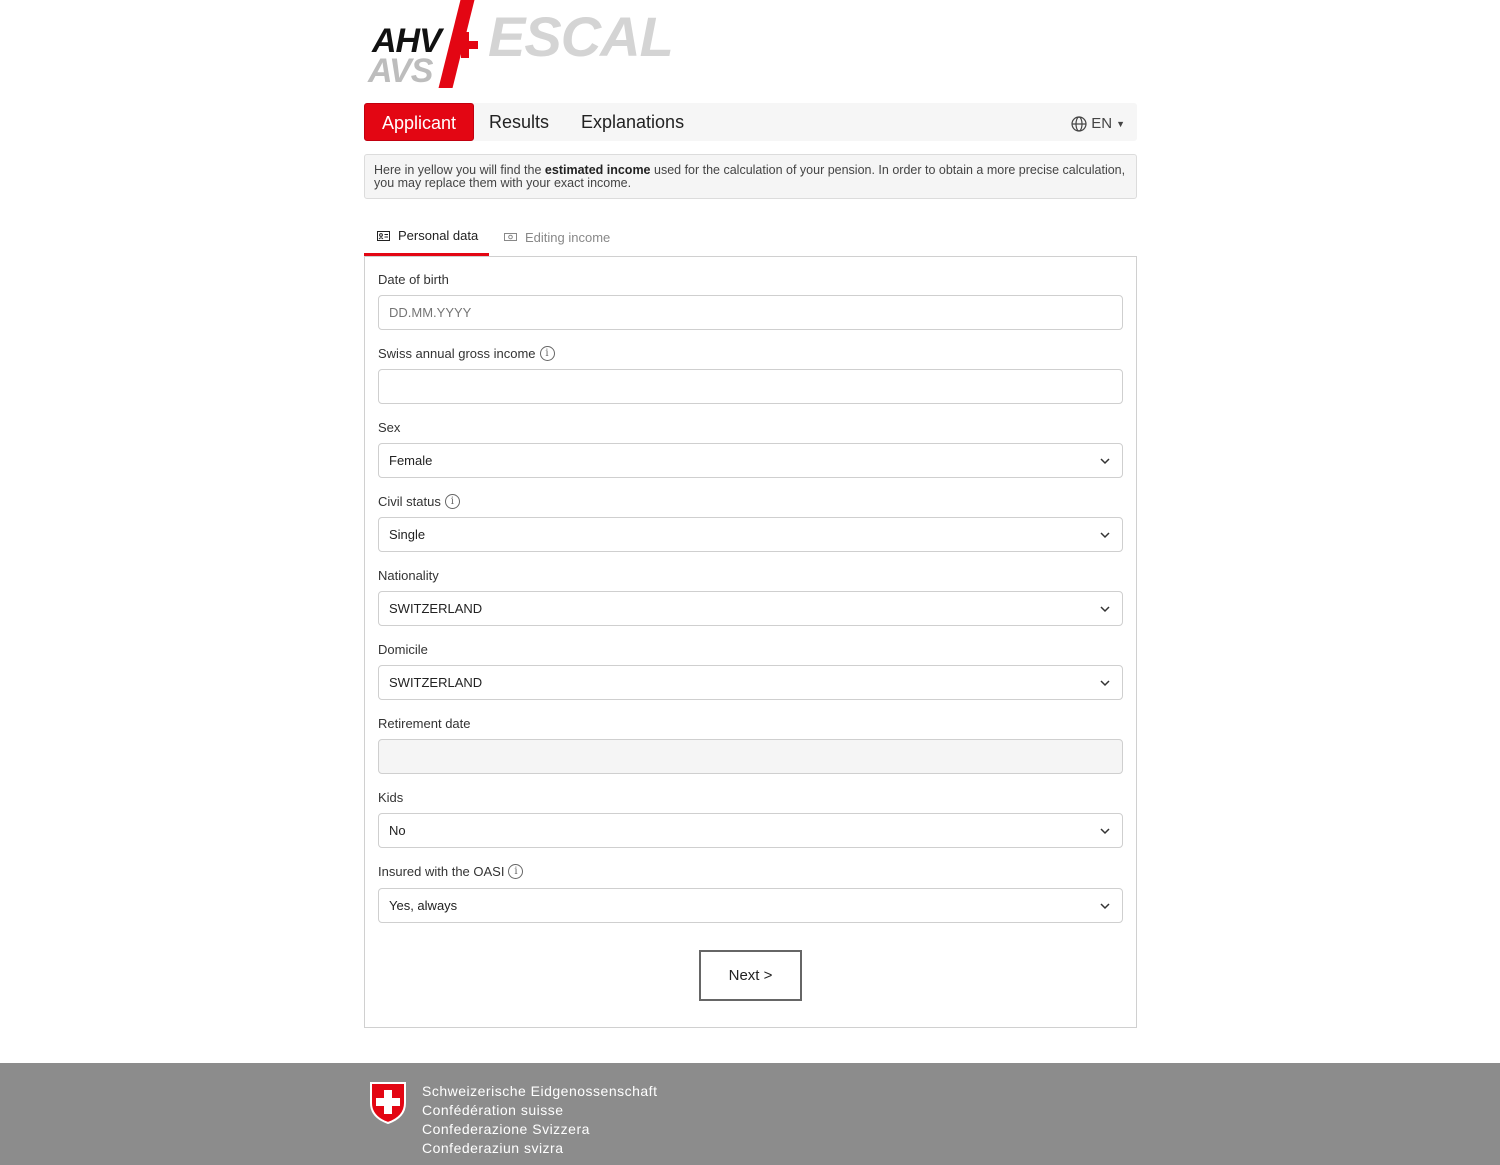 The image size is (1500, 1165). Describe the element at coordinates (540, 1091) in the screenshot. I see `confed-line-de: Schweizerische Eidgenossenschaft` at that location.